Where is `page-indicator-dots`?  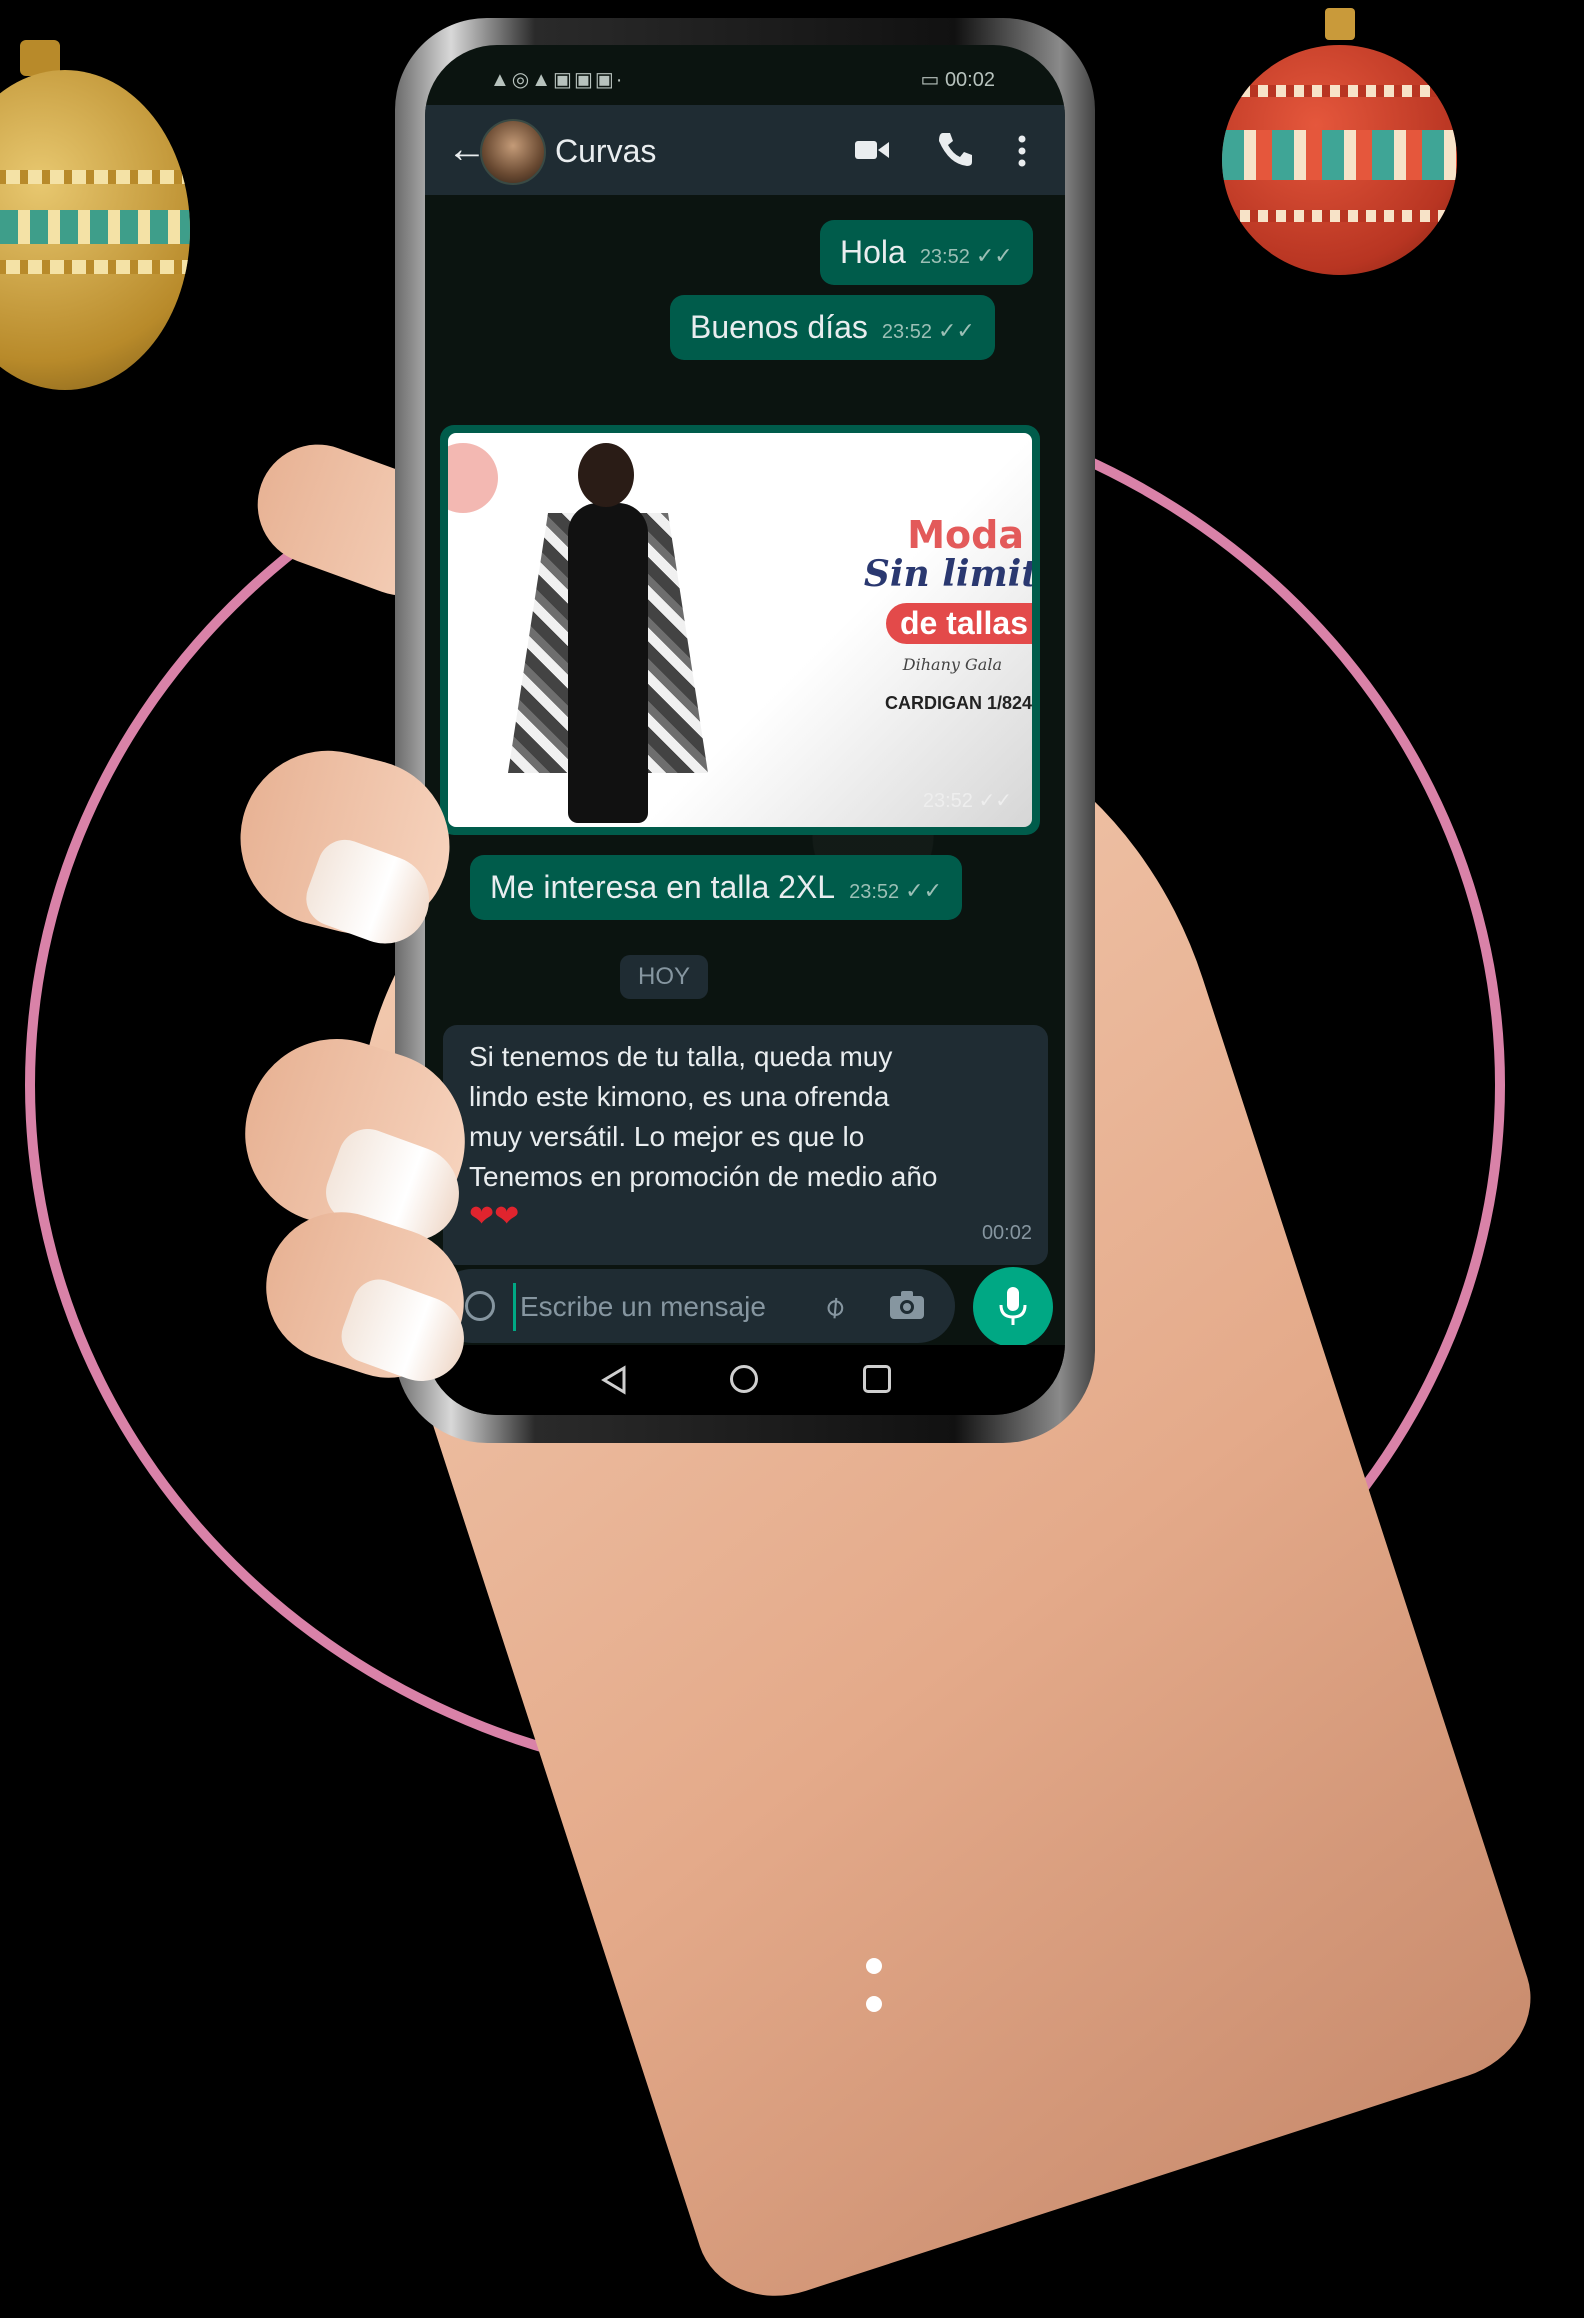 page-indicator-dots is located at coordinates (874, 1996).